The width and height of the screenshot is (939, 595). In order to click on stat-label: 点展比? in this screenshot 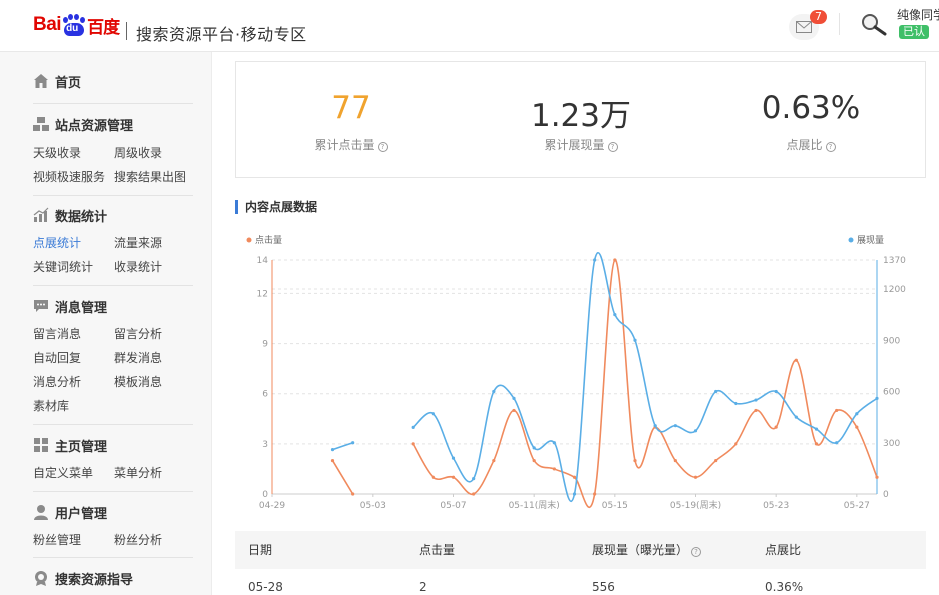, I will do `click(811, 144)`.